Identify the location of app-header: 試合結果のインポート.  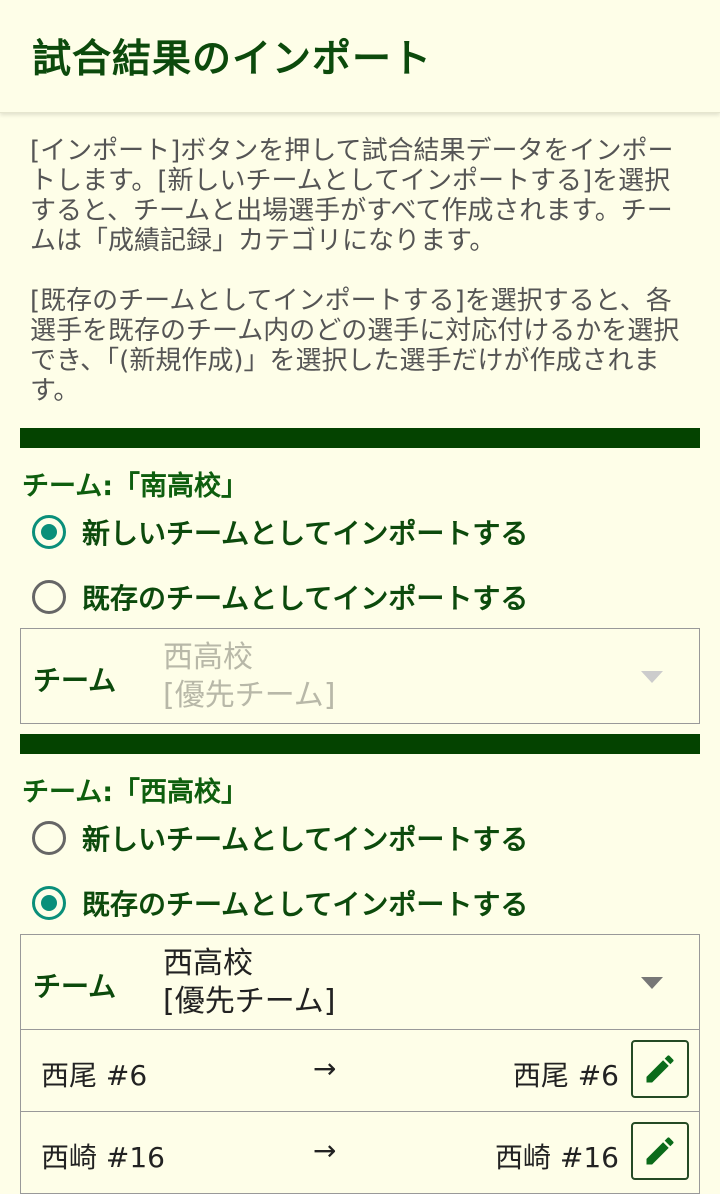
(360, 56).